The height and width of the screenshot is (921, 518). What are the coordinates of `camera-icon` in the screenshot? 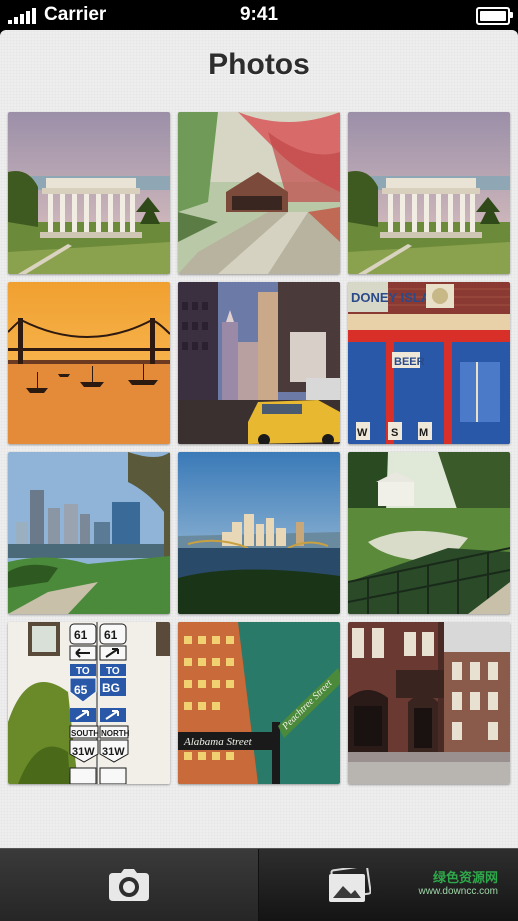 It's located at (129, 885).